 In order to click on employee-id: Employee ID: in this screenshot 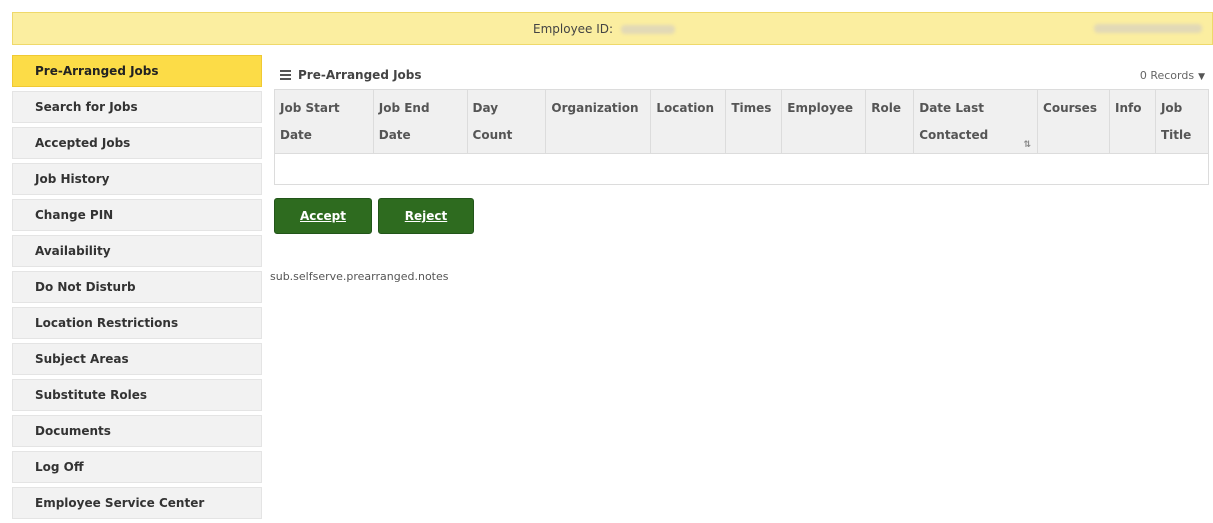, I will do `click(604, 29)`.